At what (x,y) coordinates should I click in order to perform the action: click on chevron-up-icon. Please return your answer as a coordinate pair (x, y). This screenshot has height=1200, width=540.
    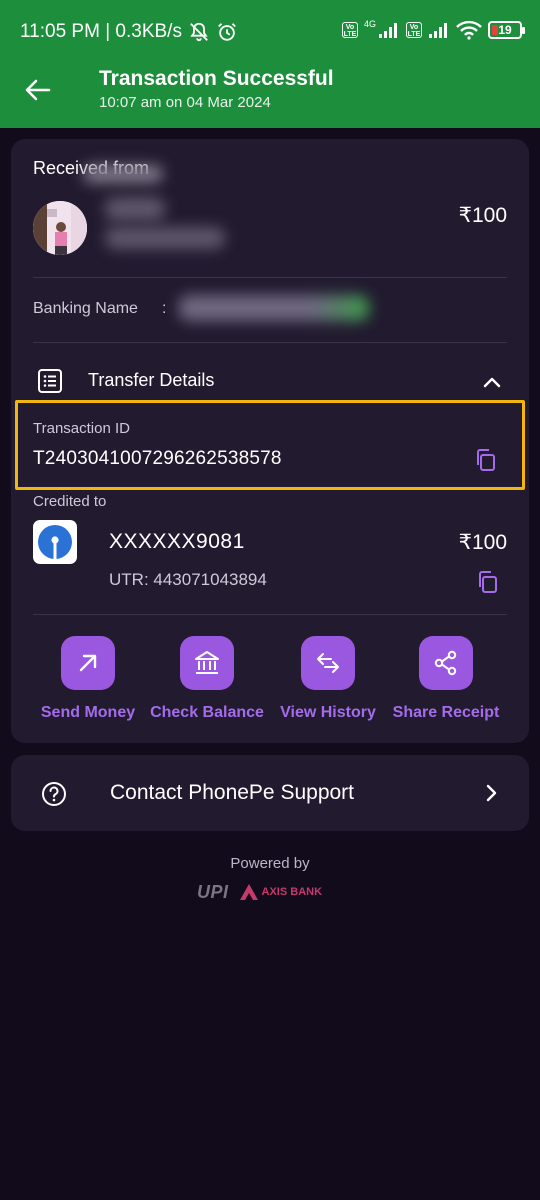
    Looking at the image, I should click on (492, 382).